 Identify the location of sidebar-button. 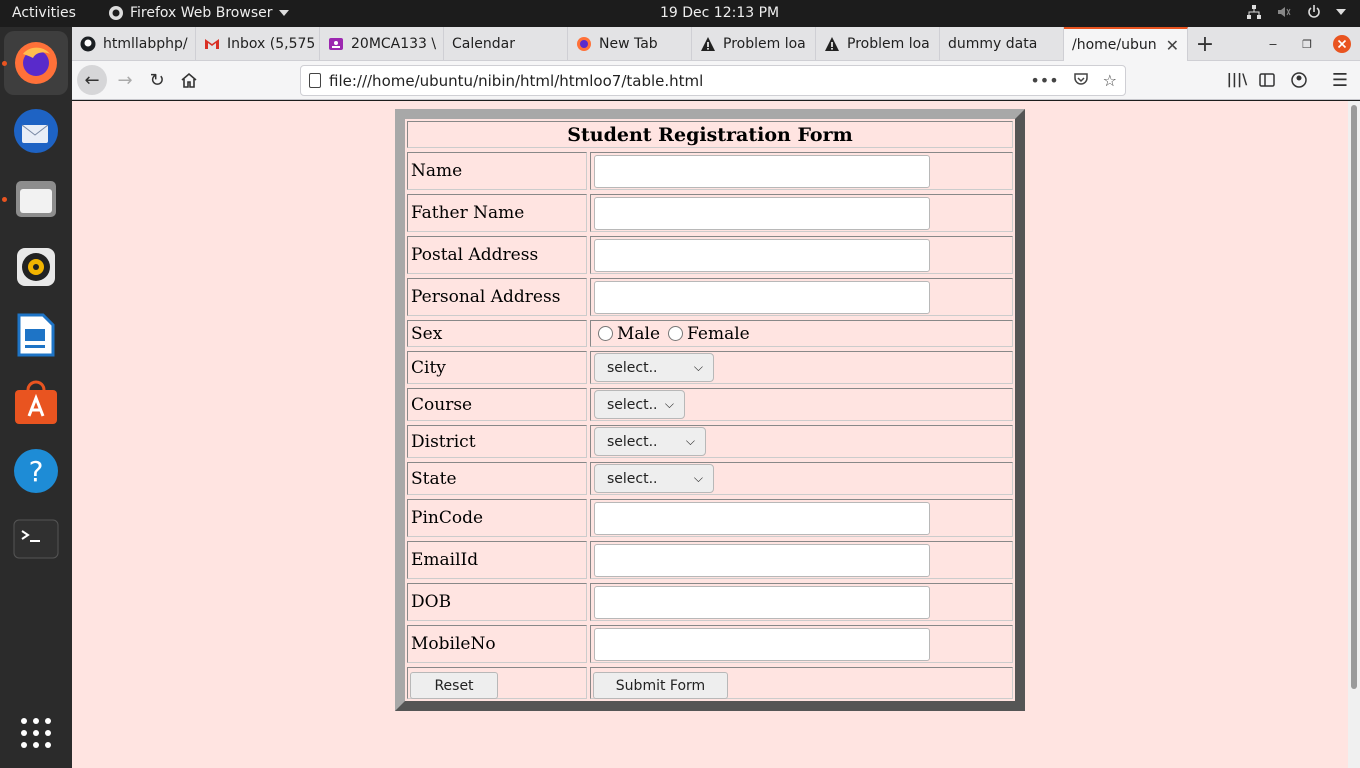
(1267, 80).